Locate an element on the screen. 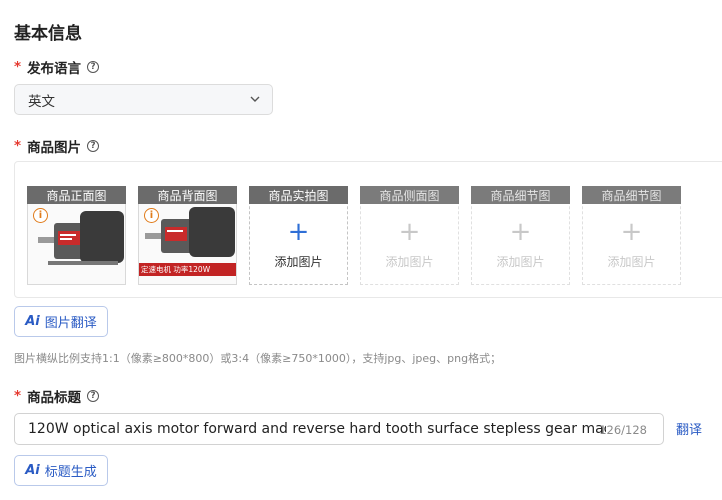 The height and width of the screenshot is (500, 722). ai-title-generate-button: Ai 标题生成 is located at coordinates (61, 470).